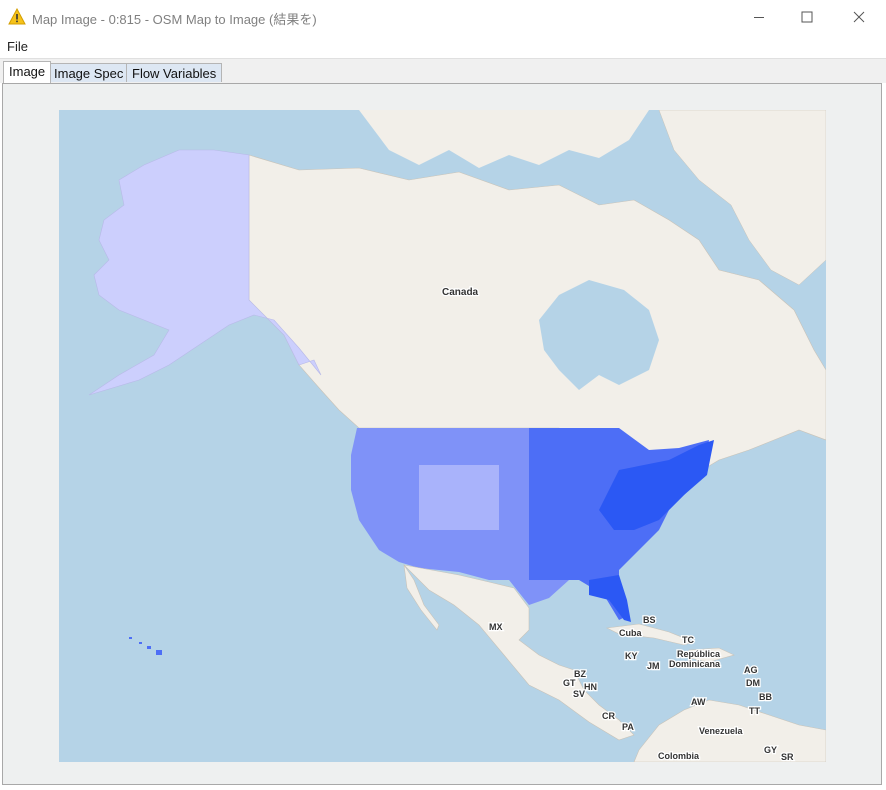 The height and width of the screenshot is (790, 886). What do you see at coordinates (649, 620) in the screenshot?
I see `label-bs: BS` at bounding box center [649, 620].